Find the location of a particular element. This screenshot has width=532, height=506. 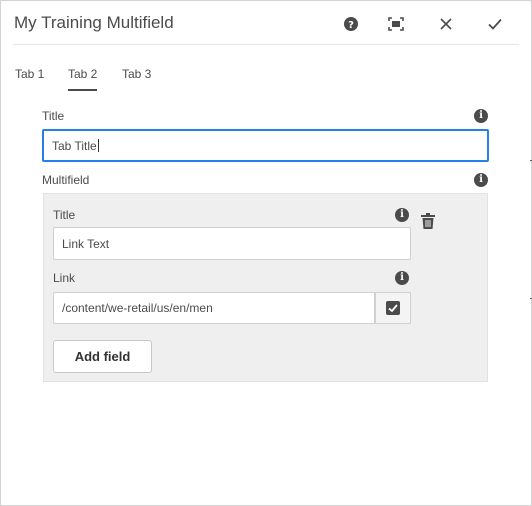

title-field-label: Title is located at coordinates (53, 116).